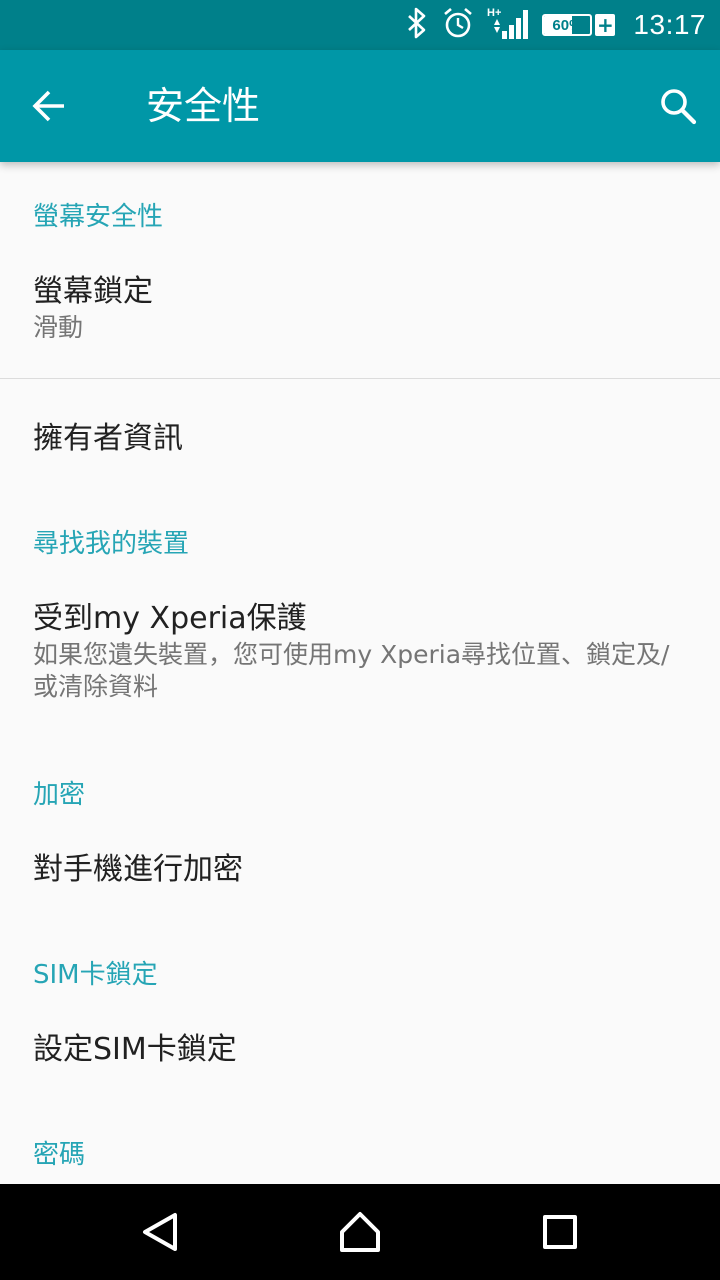  I want to click on sim-lock-setup-title: 設定SIM卡鎖定, so click(135, 1049).